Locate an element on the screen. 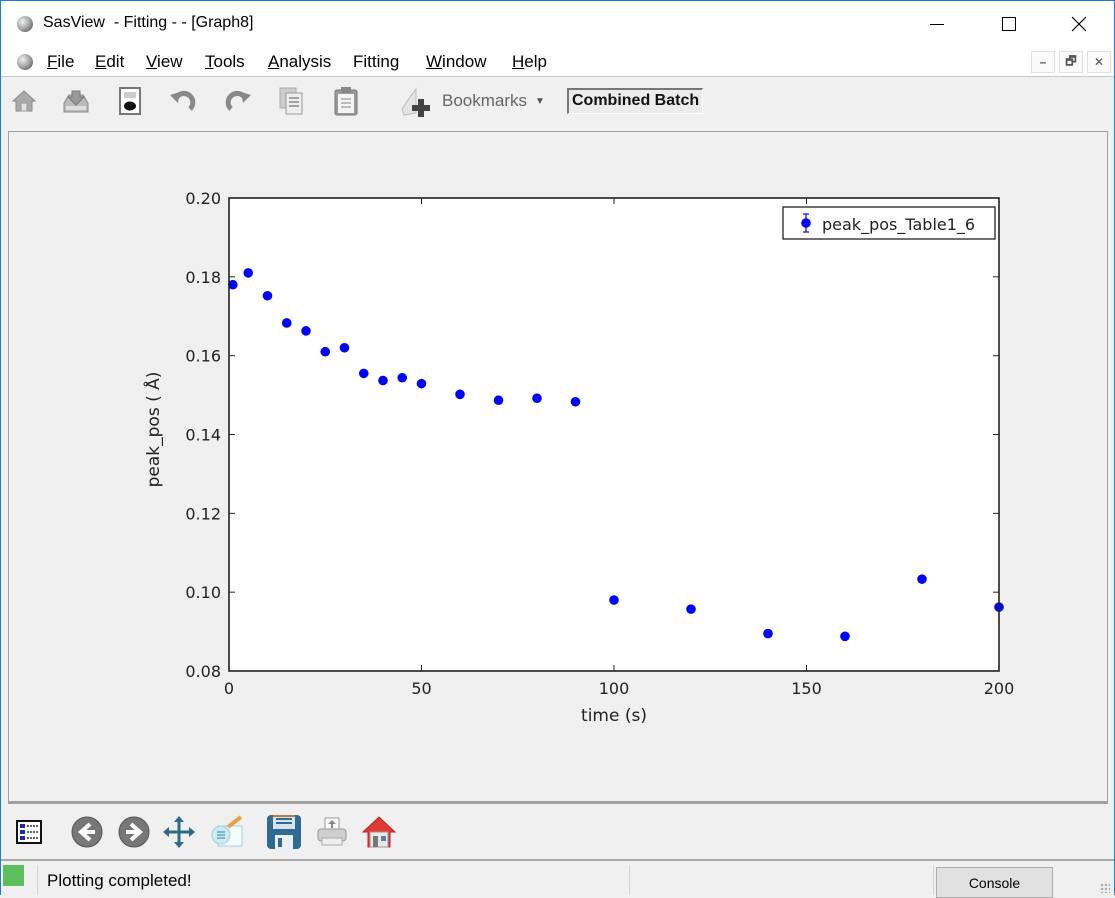  save-button is located at coordinates (284, 832).